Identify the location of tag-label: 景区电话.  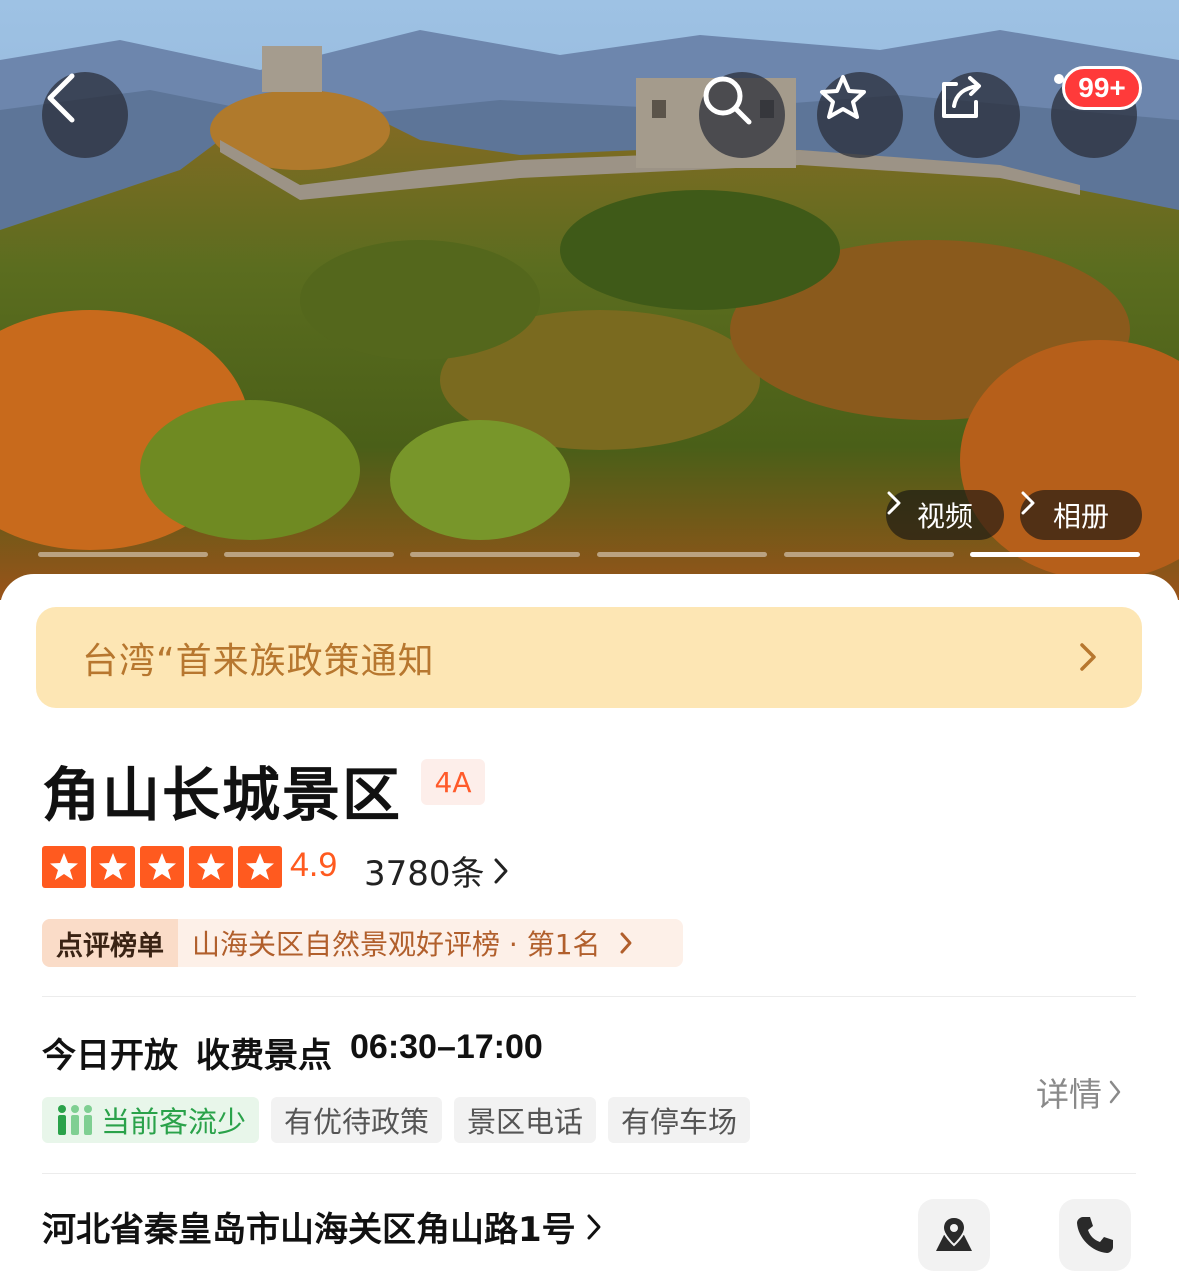
(525, 1122).